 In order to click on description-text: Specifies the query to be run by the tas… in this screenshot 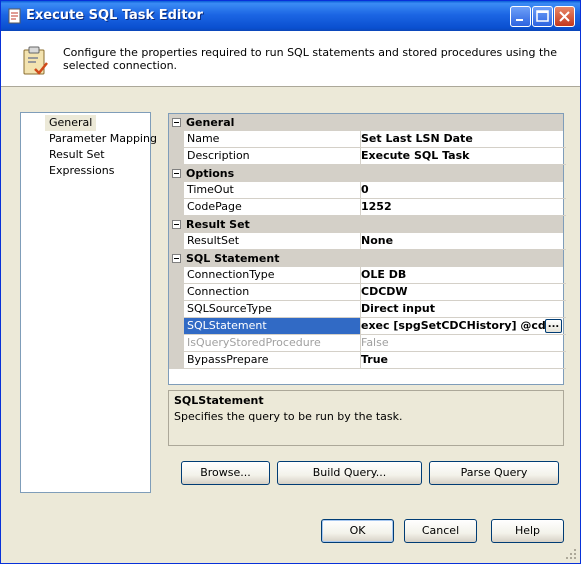, I will do `click(288, 416)`.